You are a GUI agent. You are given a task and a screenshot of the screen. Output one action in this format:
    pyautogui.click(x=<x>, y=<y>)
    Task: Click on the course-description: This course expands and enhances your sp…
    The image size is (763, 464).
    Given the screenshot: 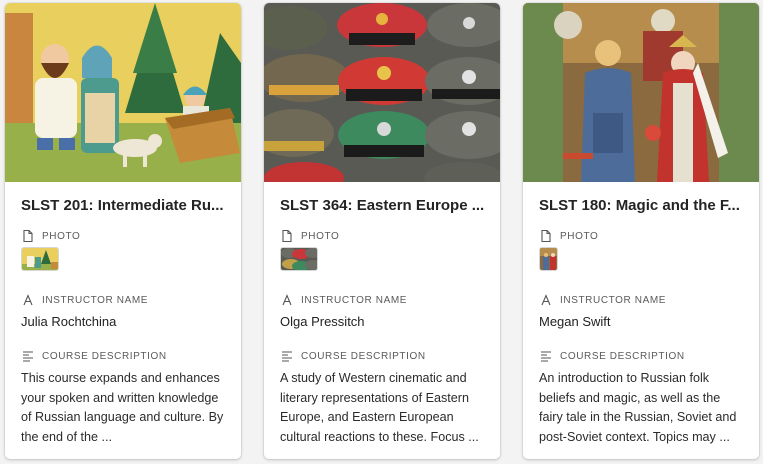 What is the action you would take?
    pyautogui.click(x=122, y=407)
    